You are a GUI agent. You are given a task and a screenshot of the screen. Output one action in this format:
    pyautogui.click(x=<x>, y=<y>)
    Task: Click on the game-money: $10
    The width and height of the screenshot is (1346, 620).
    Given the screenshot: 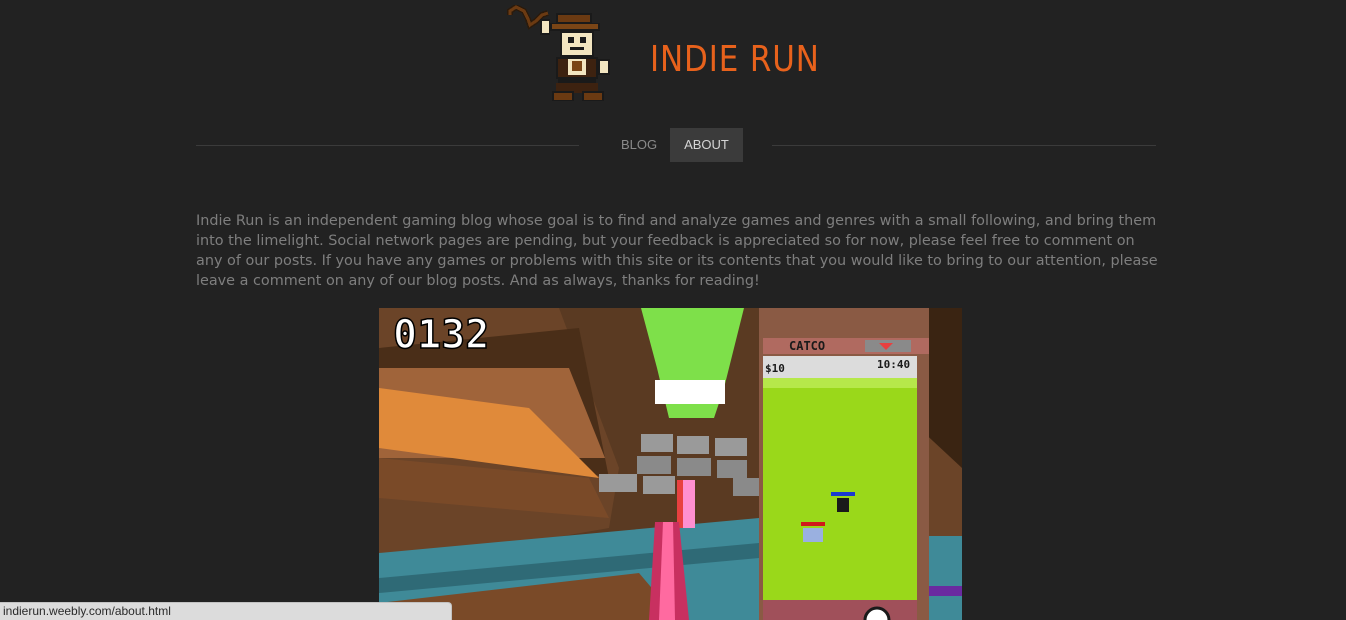 What is the action you would take?
    pyautogui.click(x=775, y=368)
    